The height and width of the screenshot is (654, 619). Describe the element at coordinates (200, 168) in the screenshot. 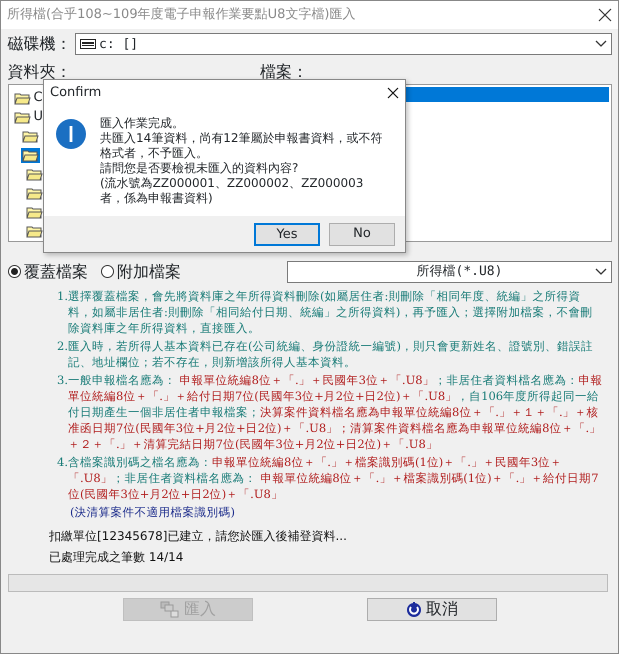

I see `message-text: 請問您是否要檢視未匯入的資料內容?` at that location.